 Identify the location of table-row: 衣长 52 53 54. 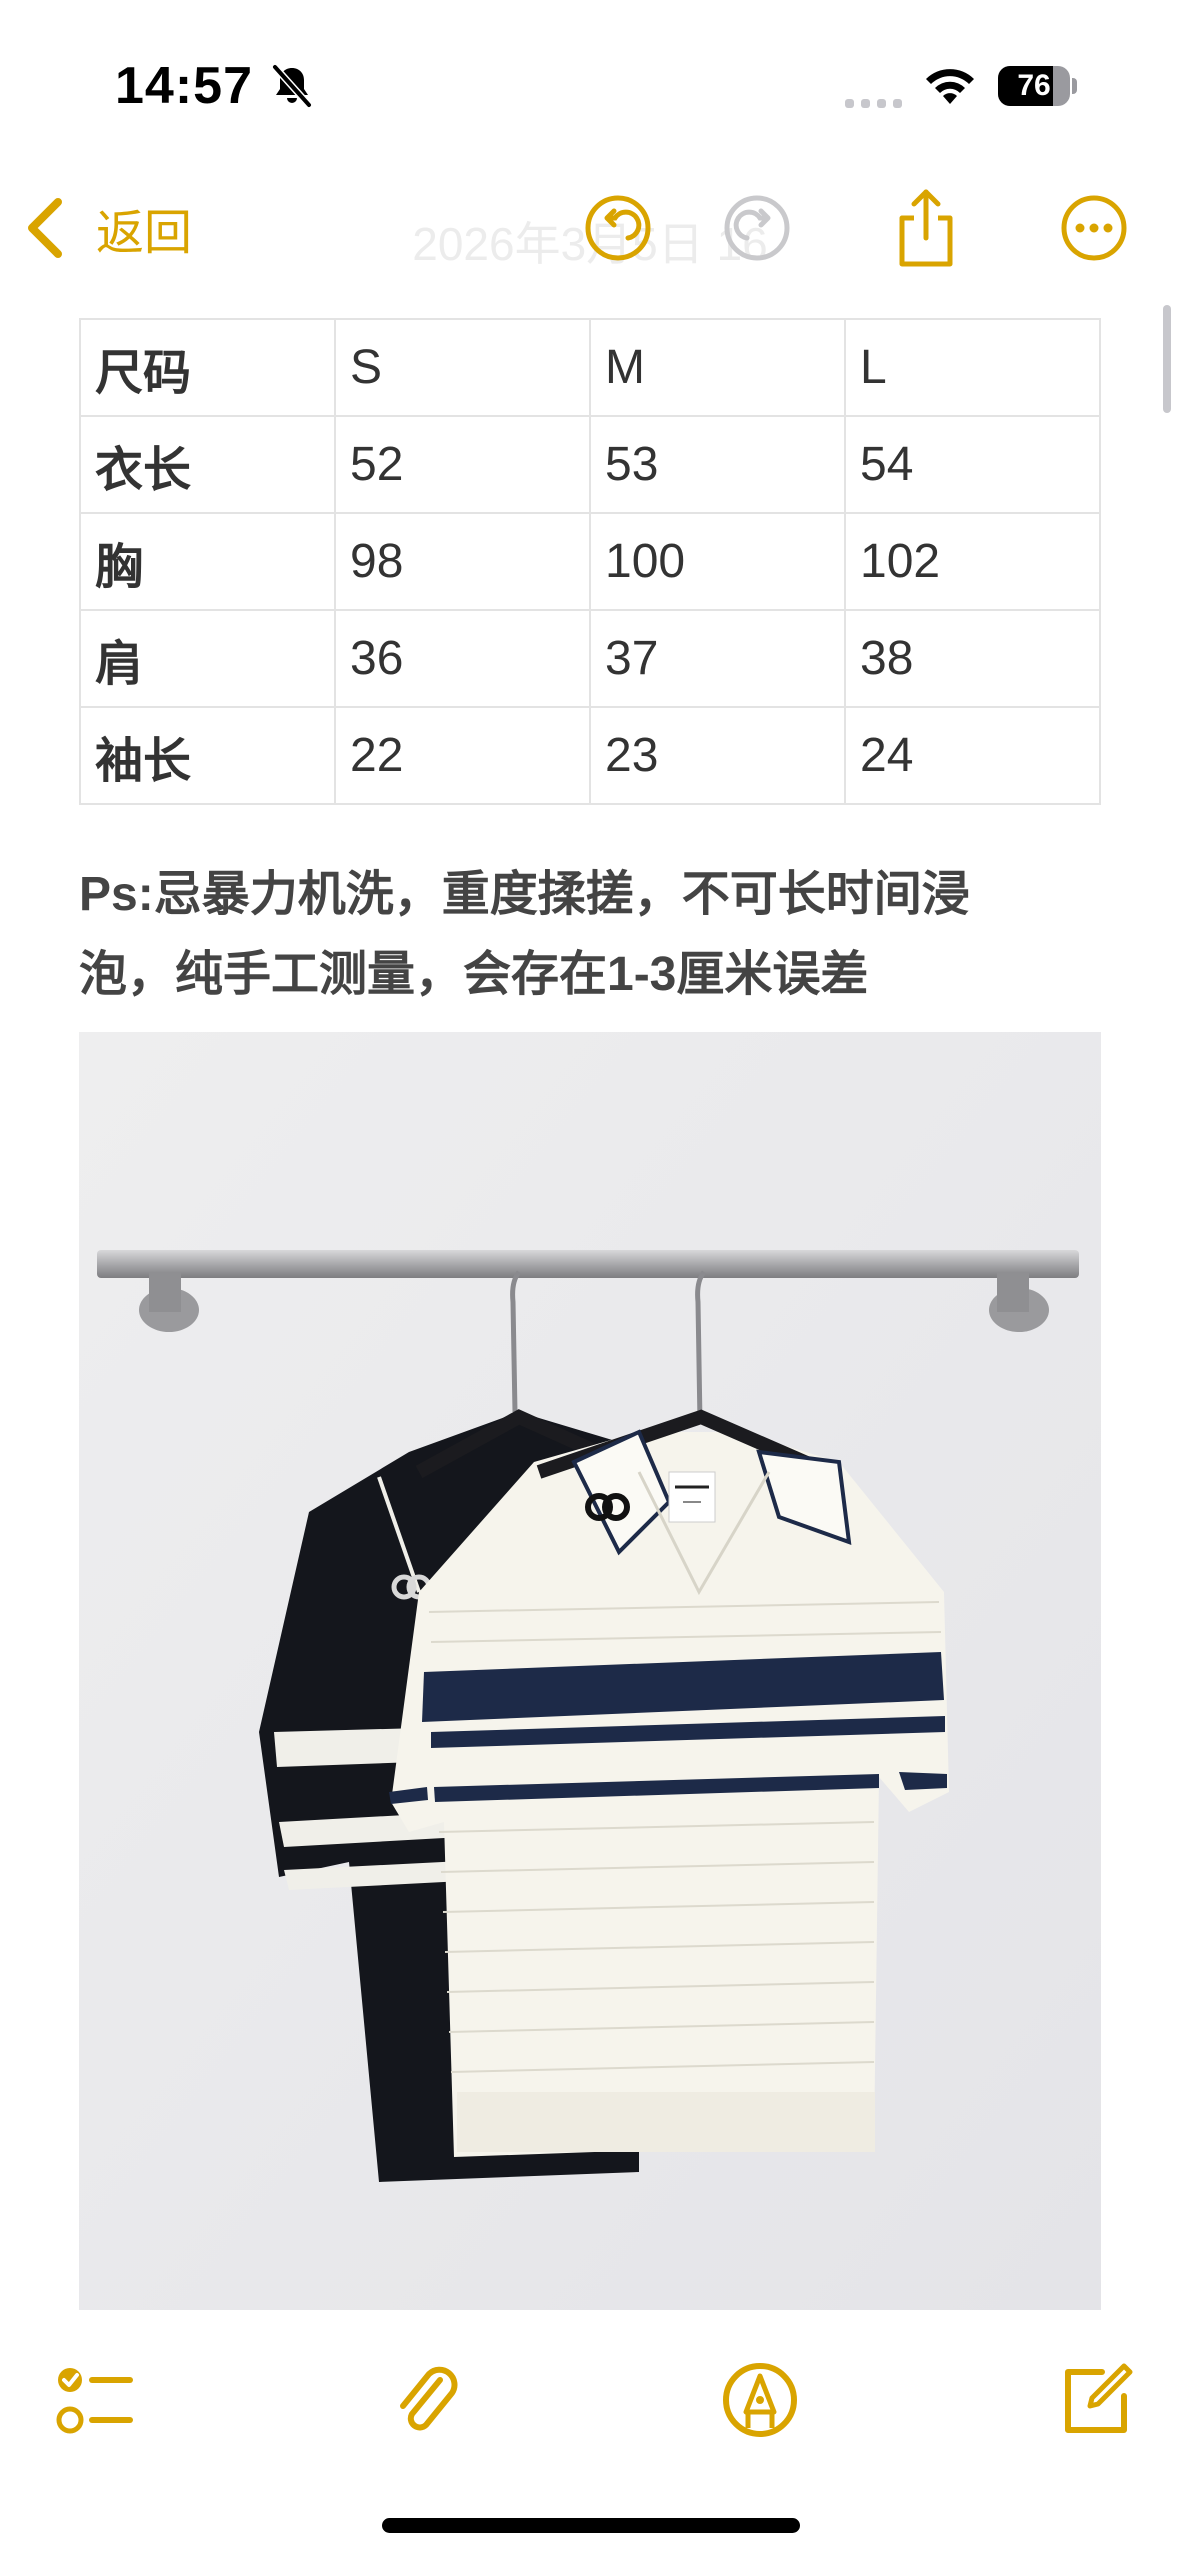
(590, 464).